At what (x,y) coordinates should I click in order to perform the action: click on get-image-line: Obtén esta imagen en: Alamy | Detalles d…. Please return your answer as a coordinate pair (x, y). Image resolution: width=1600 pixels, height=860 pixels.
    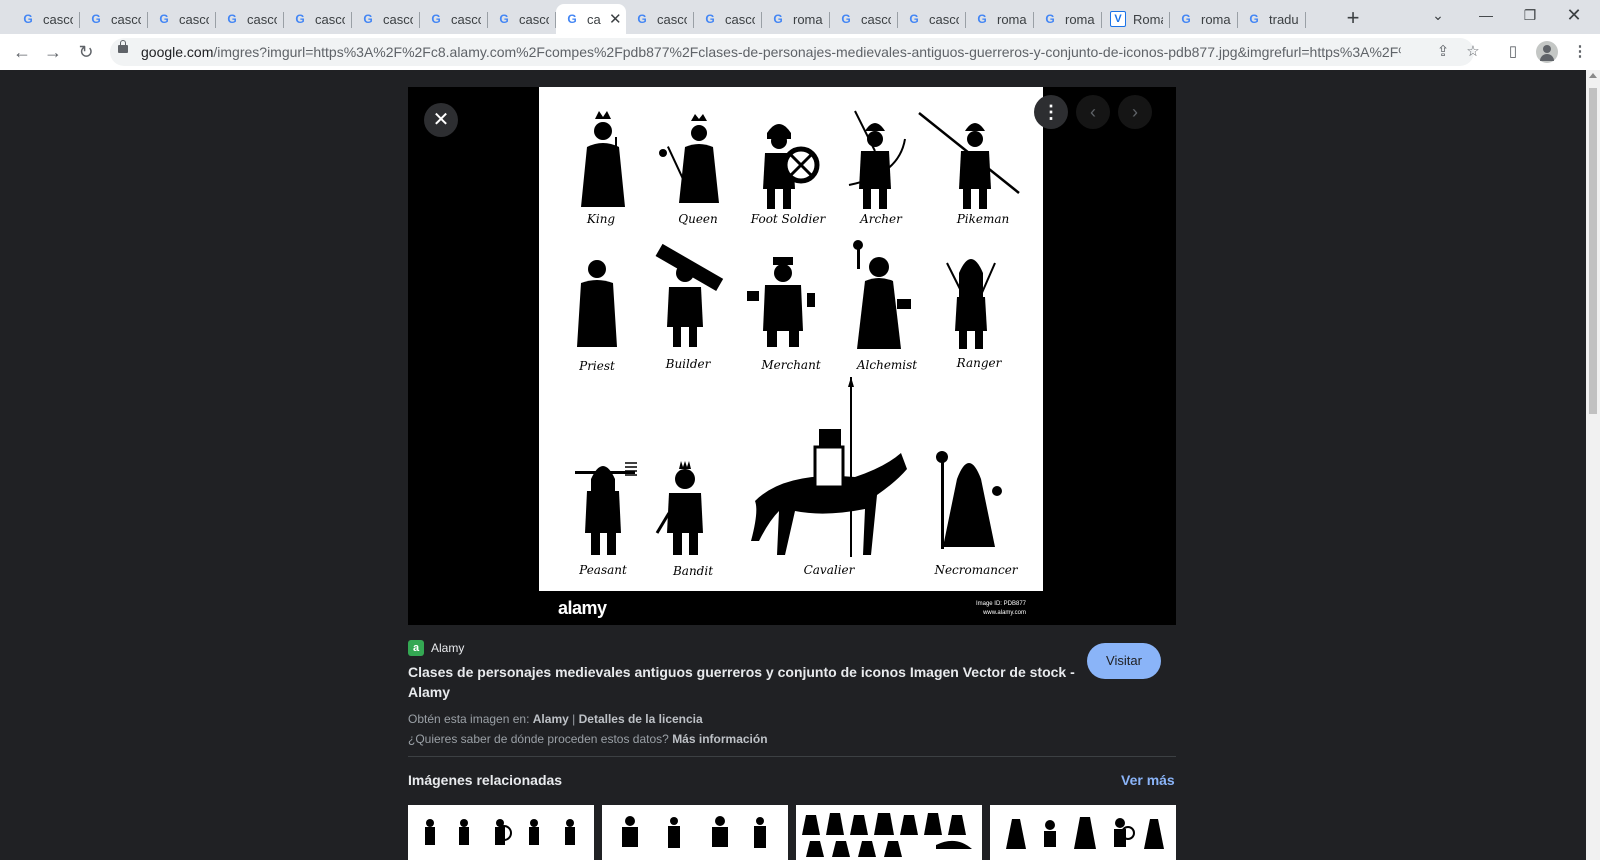
    Looking at the image, I should click on (555, 719).